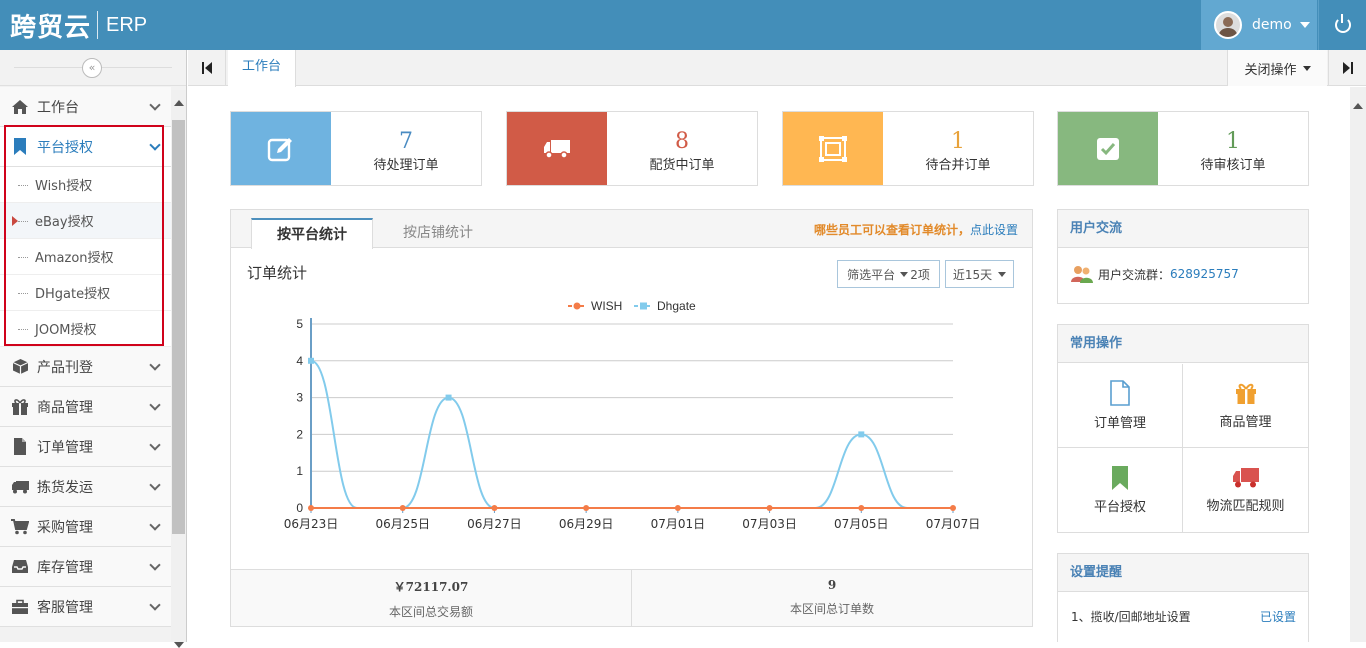 Image resolution: width=1366 pixels, height=648 pixels. What do you see at coordinates (1245, 422) in the screenshot?
I see `op-label: 商品管理` at bounding box center [1245, 422].